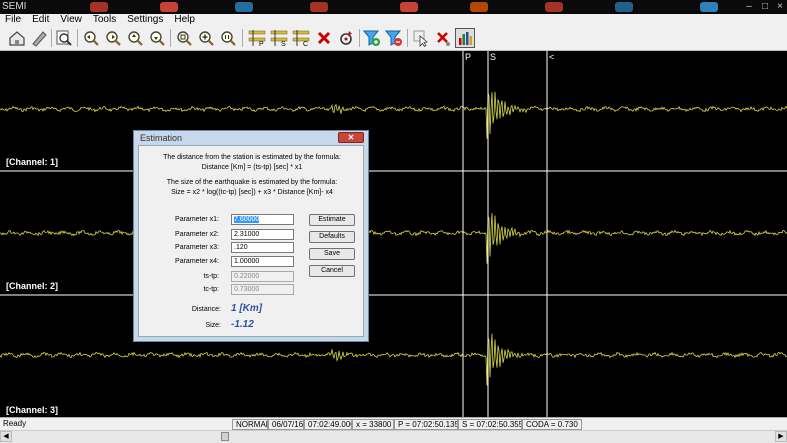  What do you see at coordinates (211, 276) in the screenshot?
I see `ts-tp-label: ts-tp:` at bounding box center [211, 276].